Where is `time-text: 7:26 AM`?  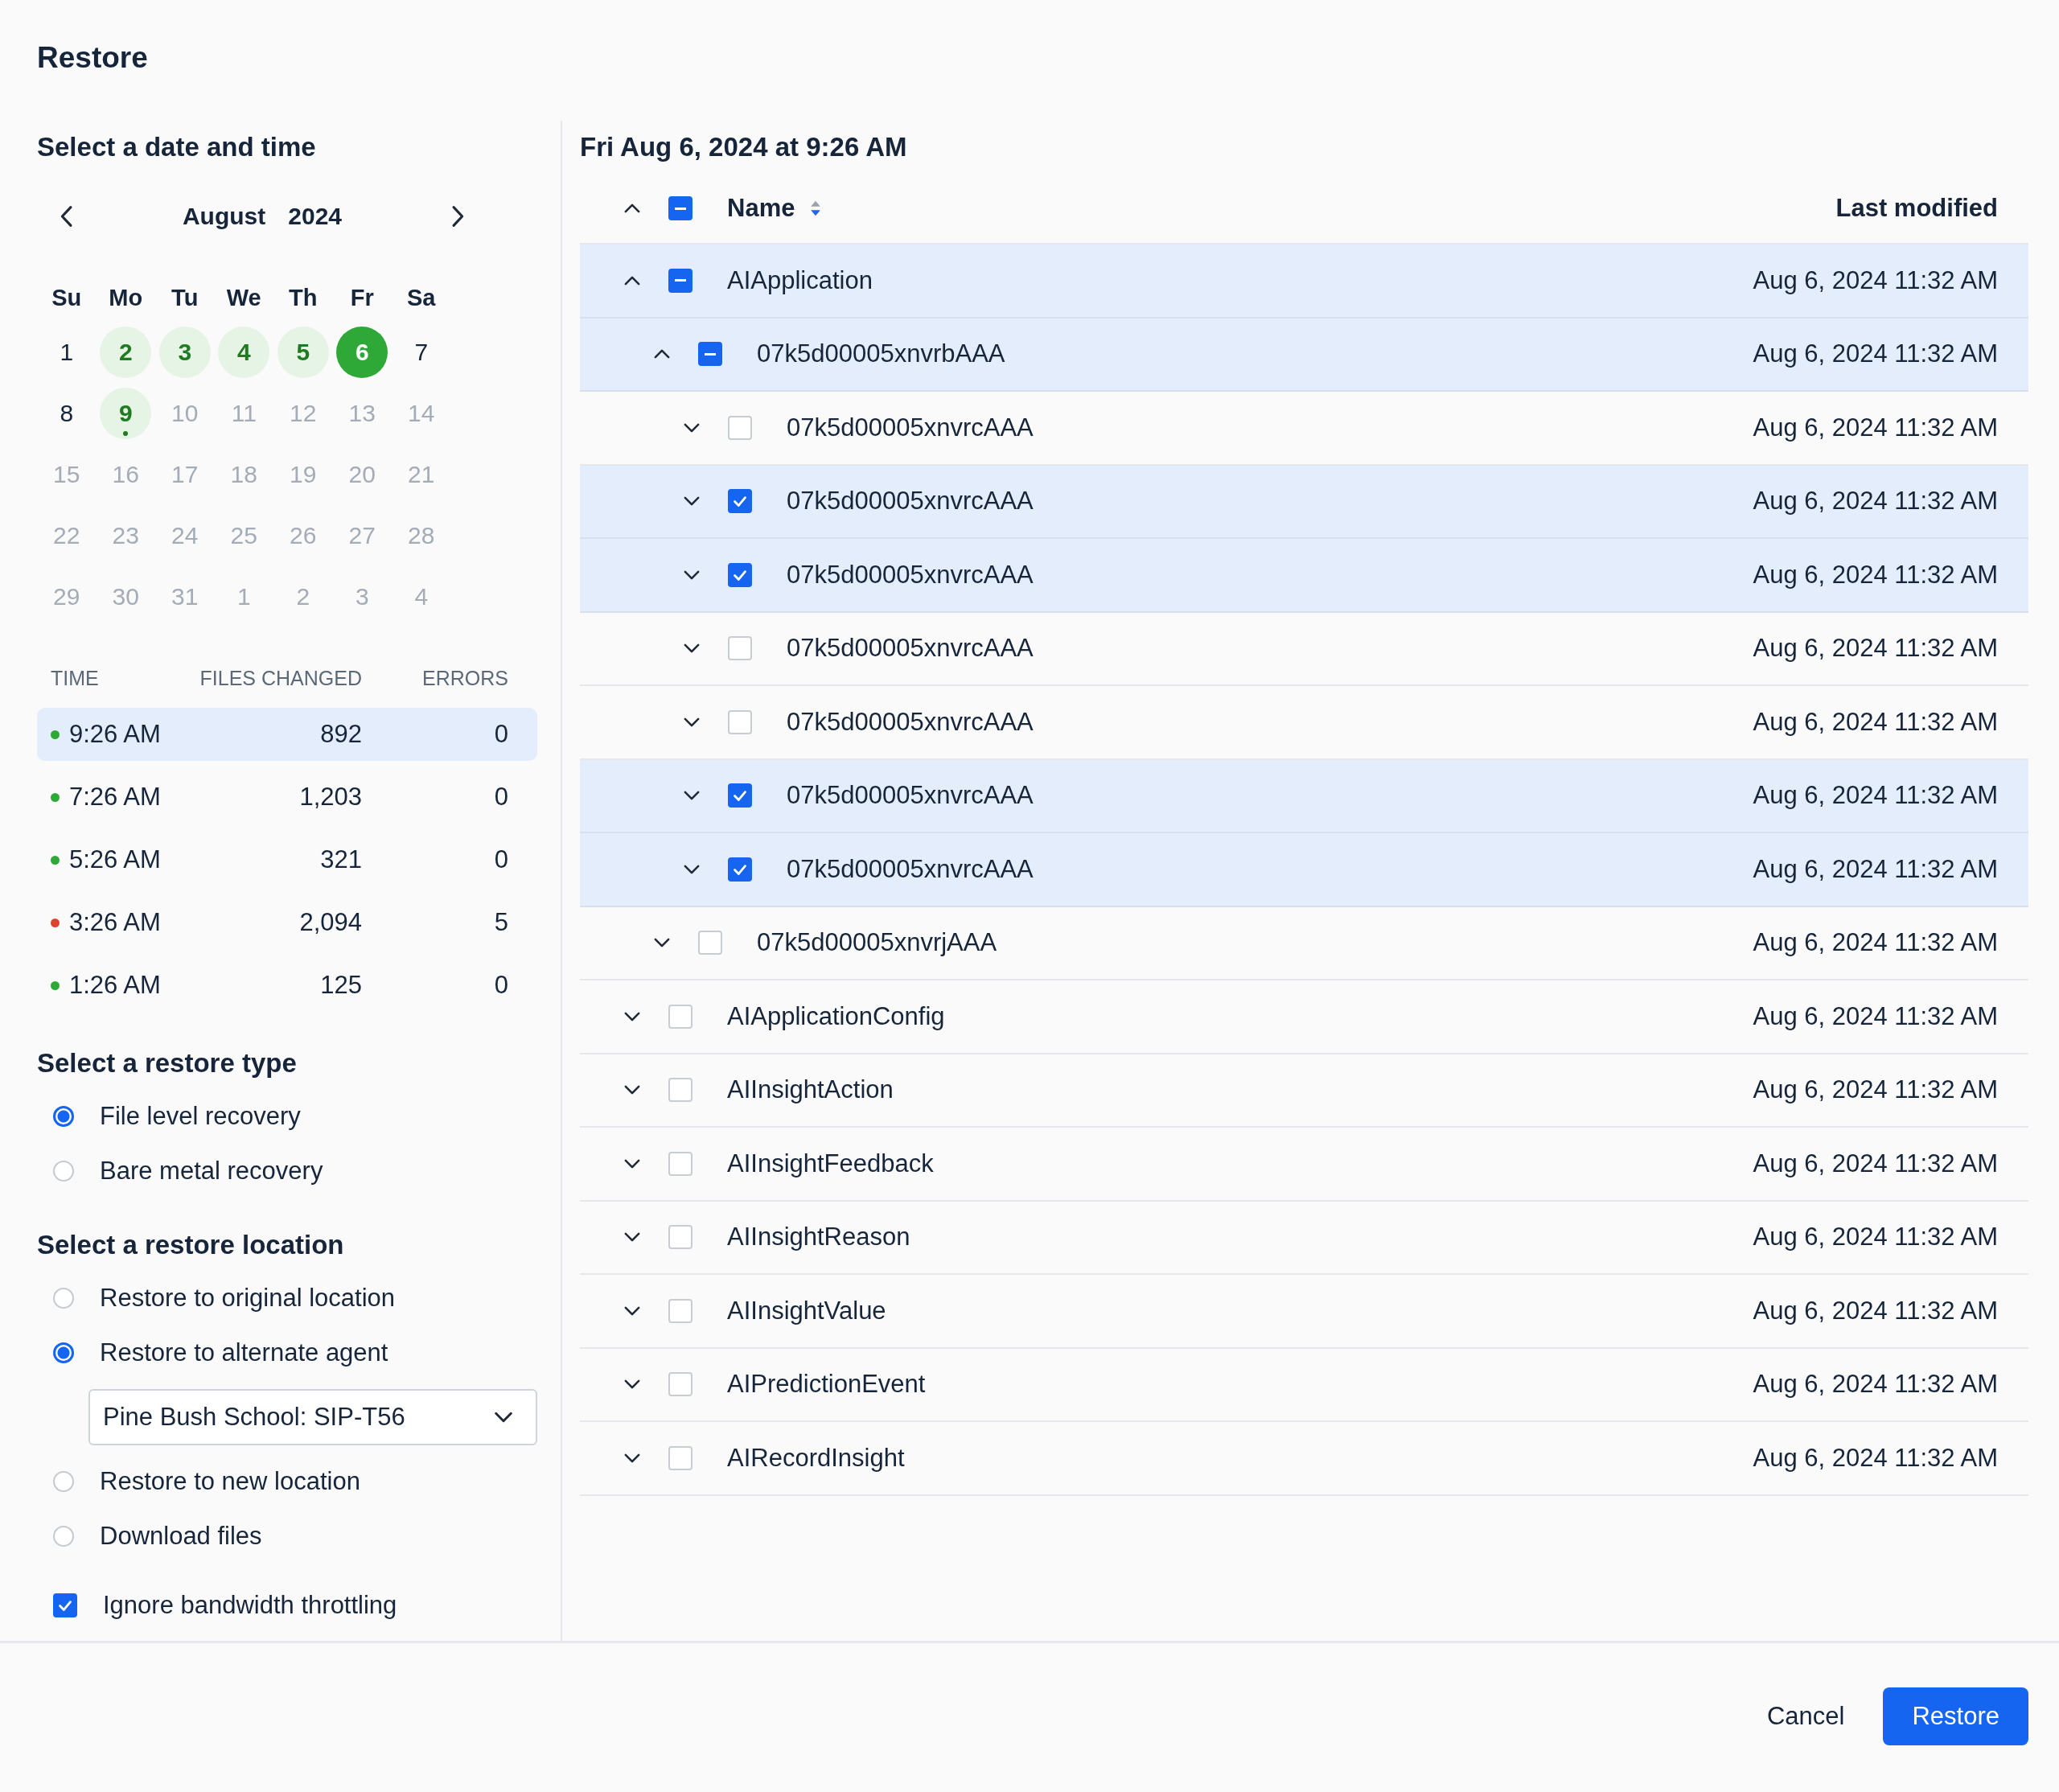 time-text: 7:26 AM is located at coordinates (115, 797).